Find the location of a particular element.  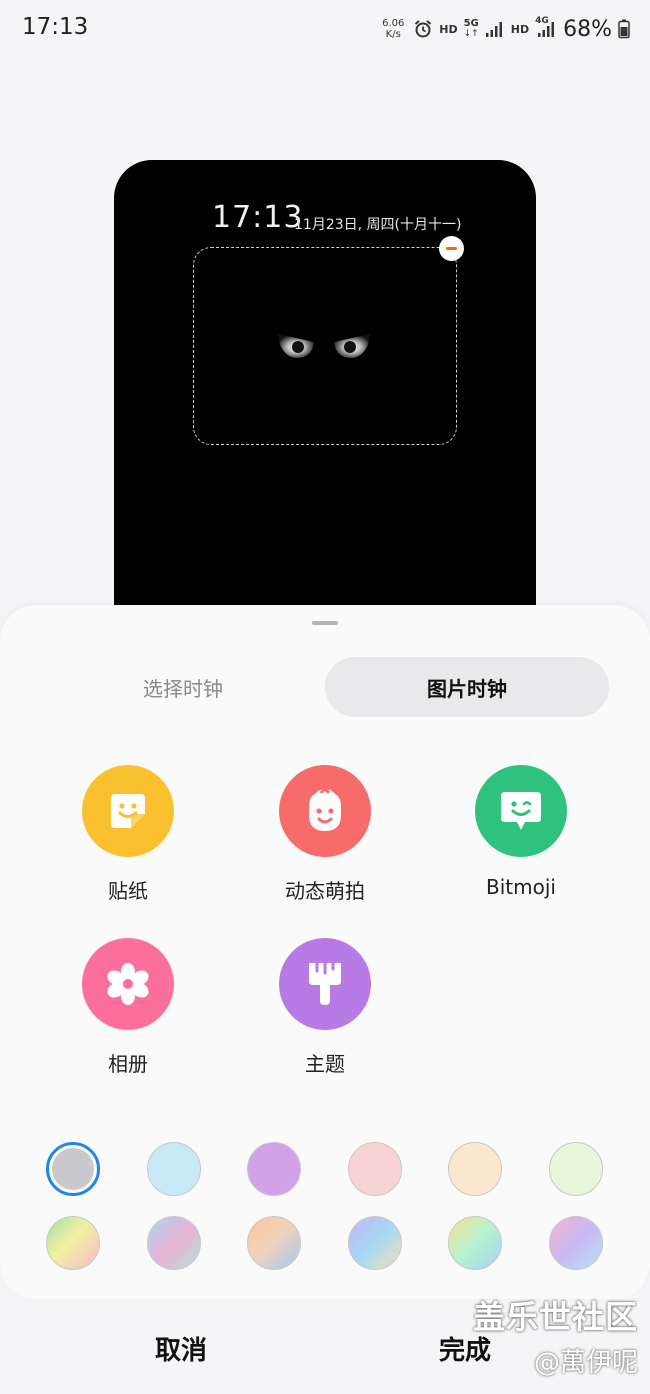

status-icons: 6.06 K/s HD 5G ↓↑ HD 4G 68% is located at coordinates (504, 29).